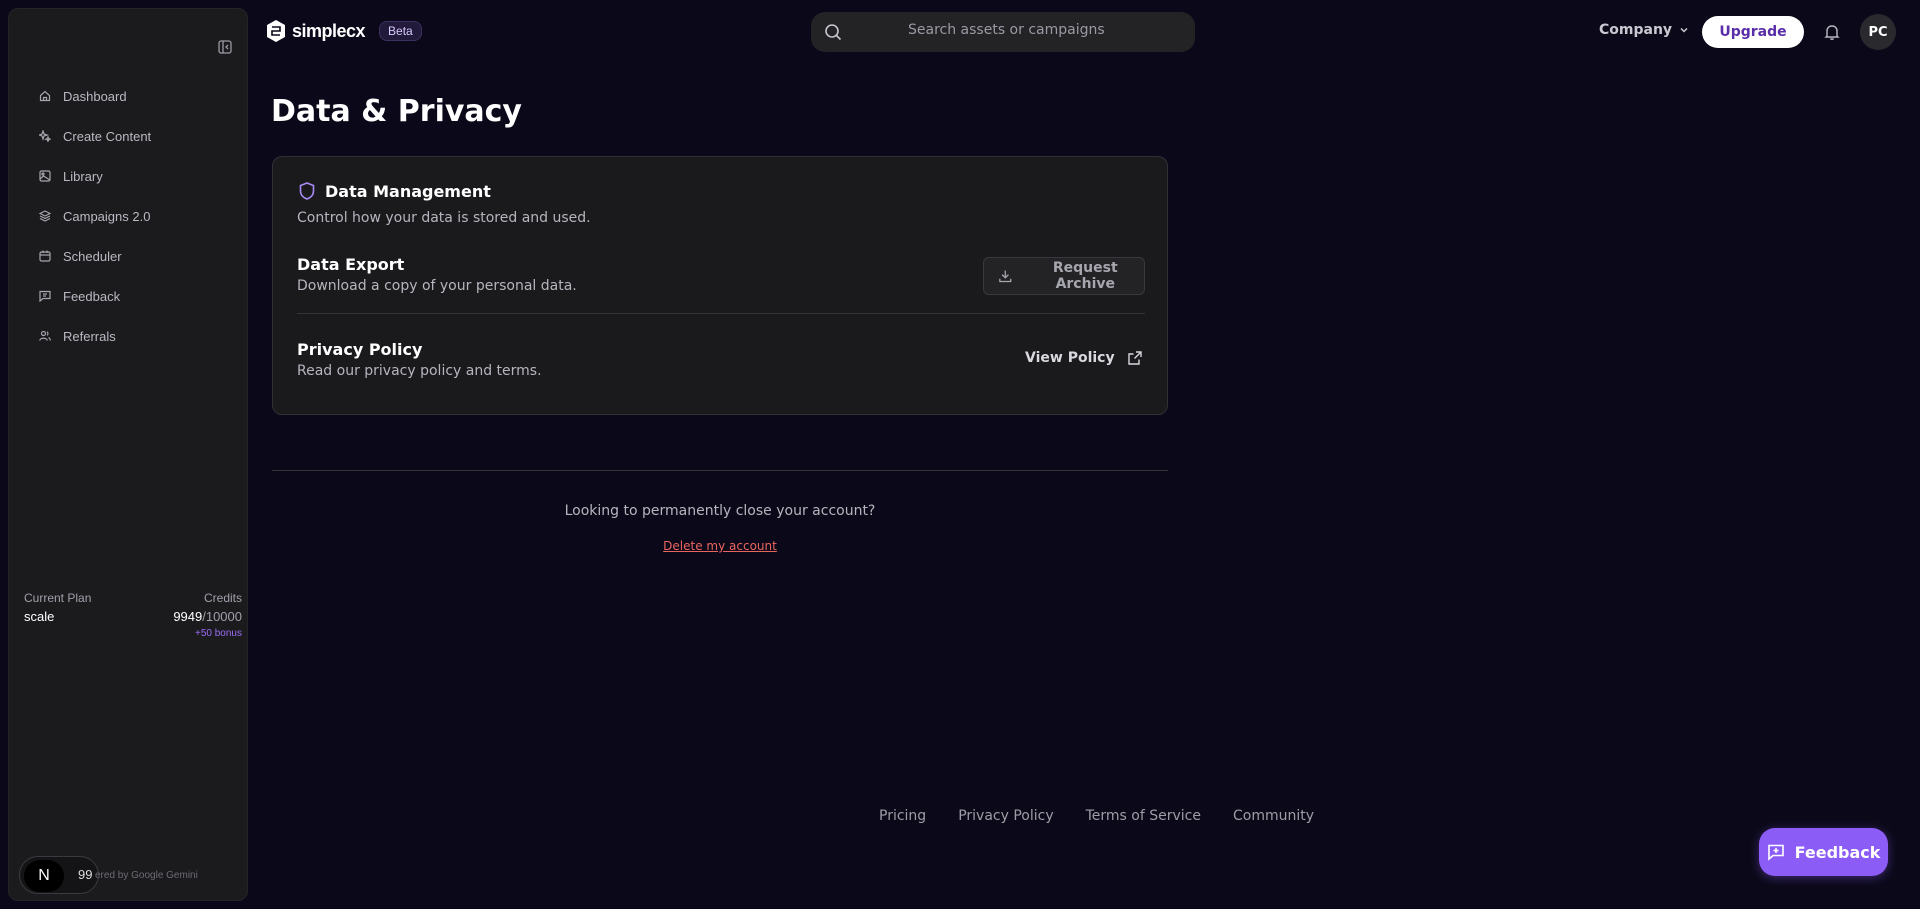  What do you see at coordinates (1070, 358) in the screenshot?
I see `view-policy-label: View Policy` at bounding box center [1070, 358].